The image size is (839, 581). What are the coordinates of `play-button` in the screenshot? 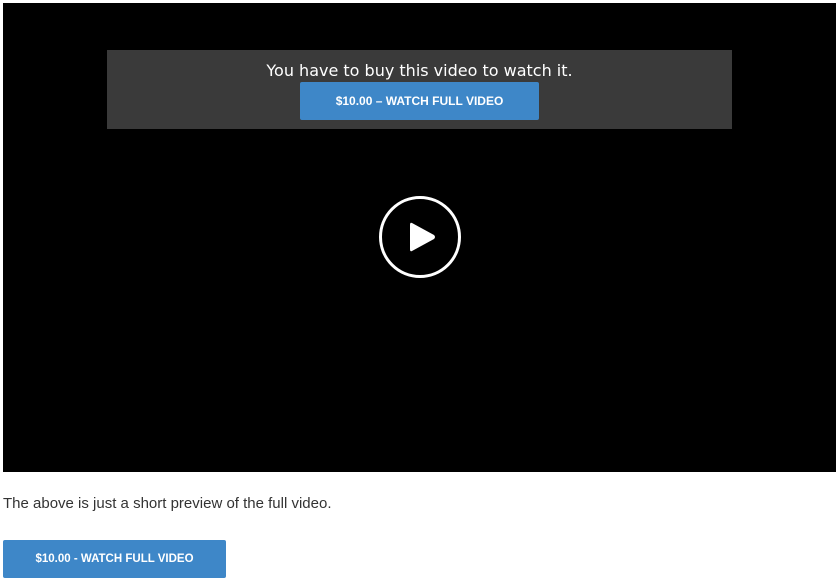 It's located at (420, 237).